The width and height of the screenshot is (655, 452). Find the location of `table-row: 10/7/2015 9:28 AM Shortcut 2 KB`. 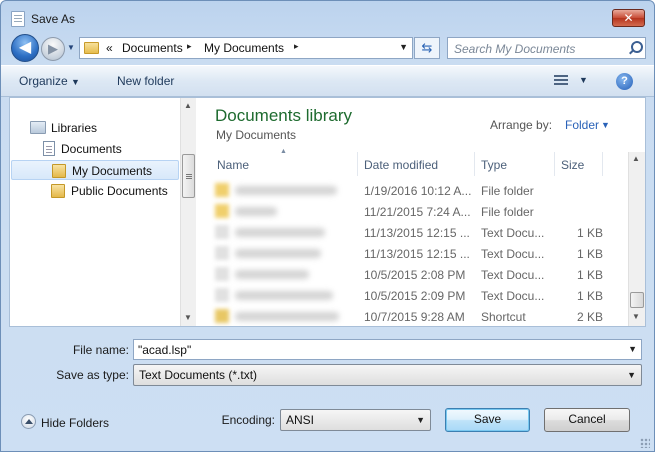

table-row: 10/7/2015 9:28 AM Shortcut 2 KB is located at coordinates (413, 316).